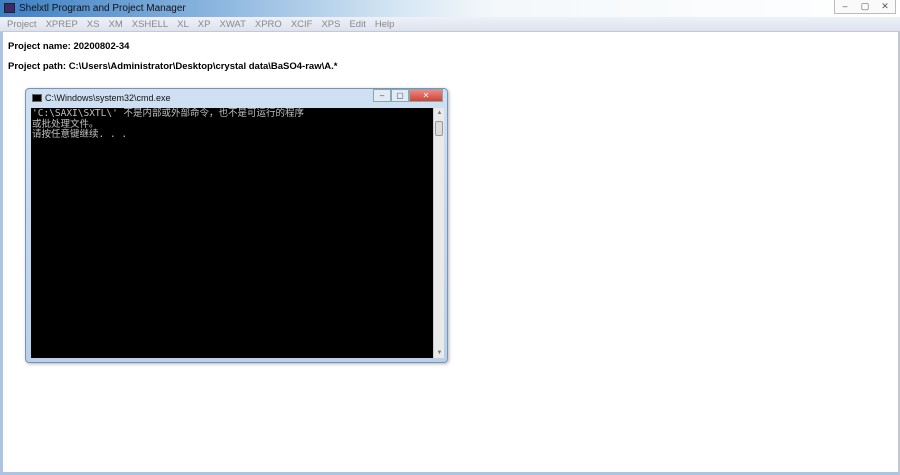 Image resolution: width=900 pixels, height=475 pixels. I want to click on cmd-minimize-button: –, so click(382, 95).